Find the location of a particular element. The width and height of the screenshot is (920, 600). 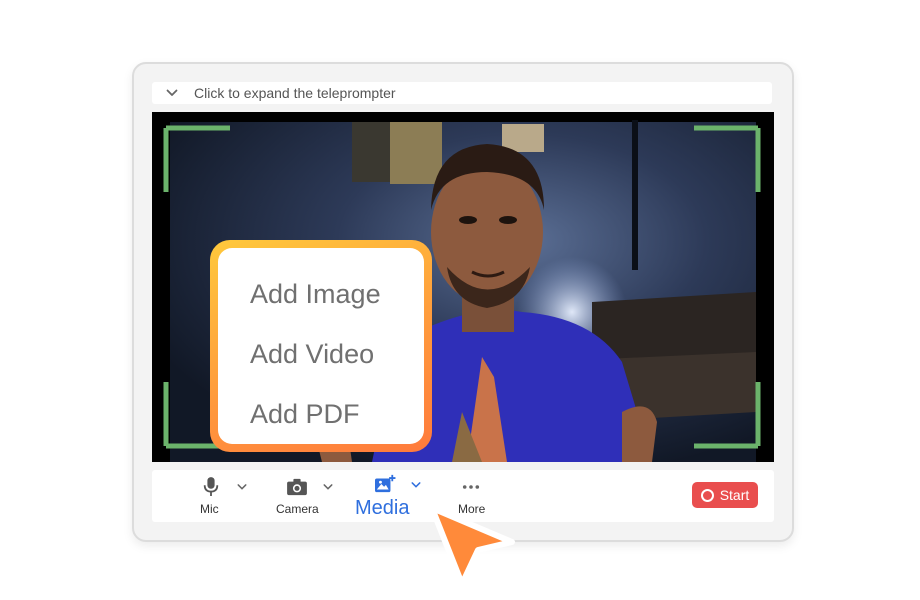

mic-control: Mic is located at coordinates (225, 496).